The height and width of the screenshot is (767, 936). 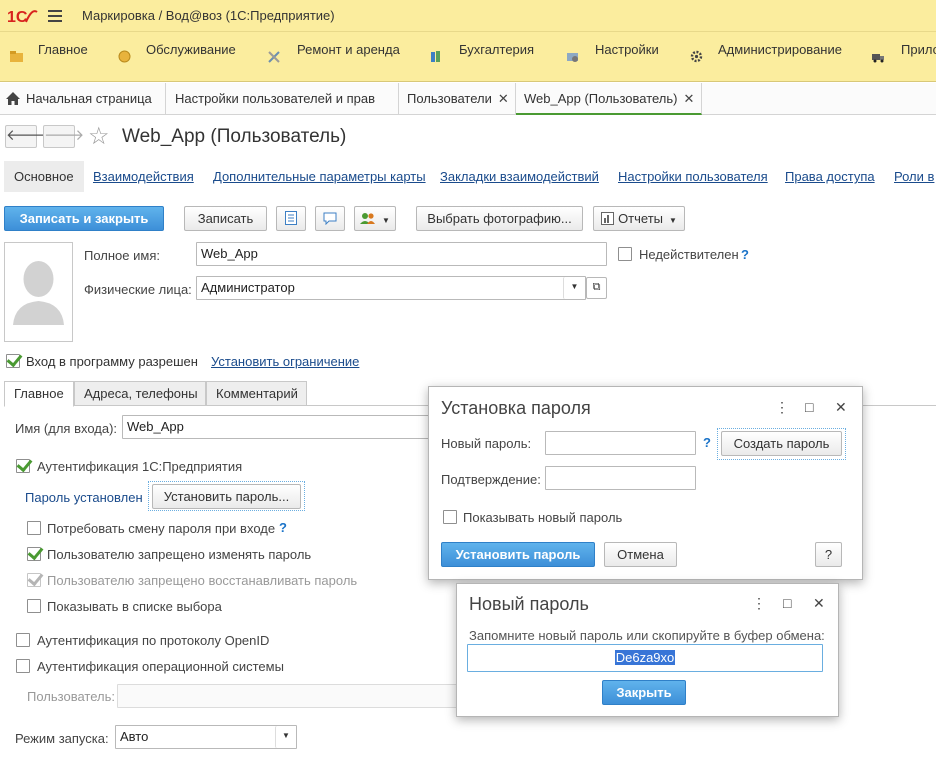 I want to click on section-label: Прило, so click(x=918, y=49).